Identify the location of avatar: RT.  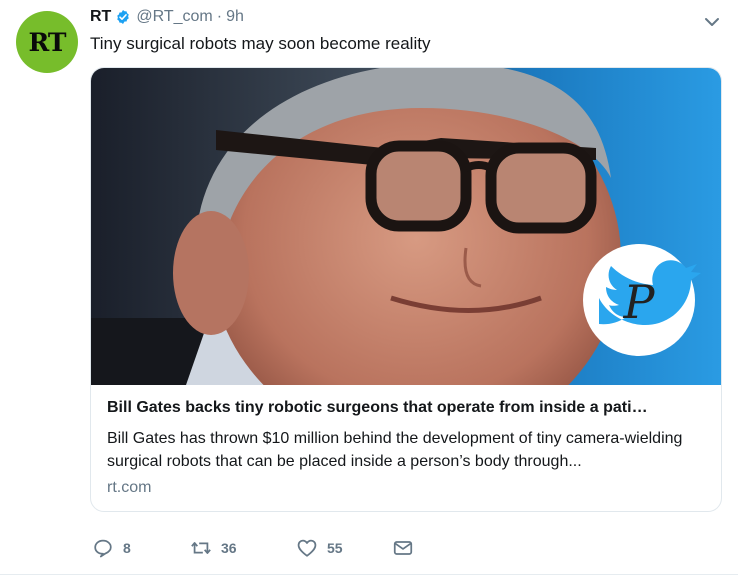
(47, 42).